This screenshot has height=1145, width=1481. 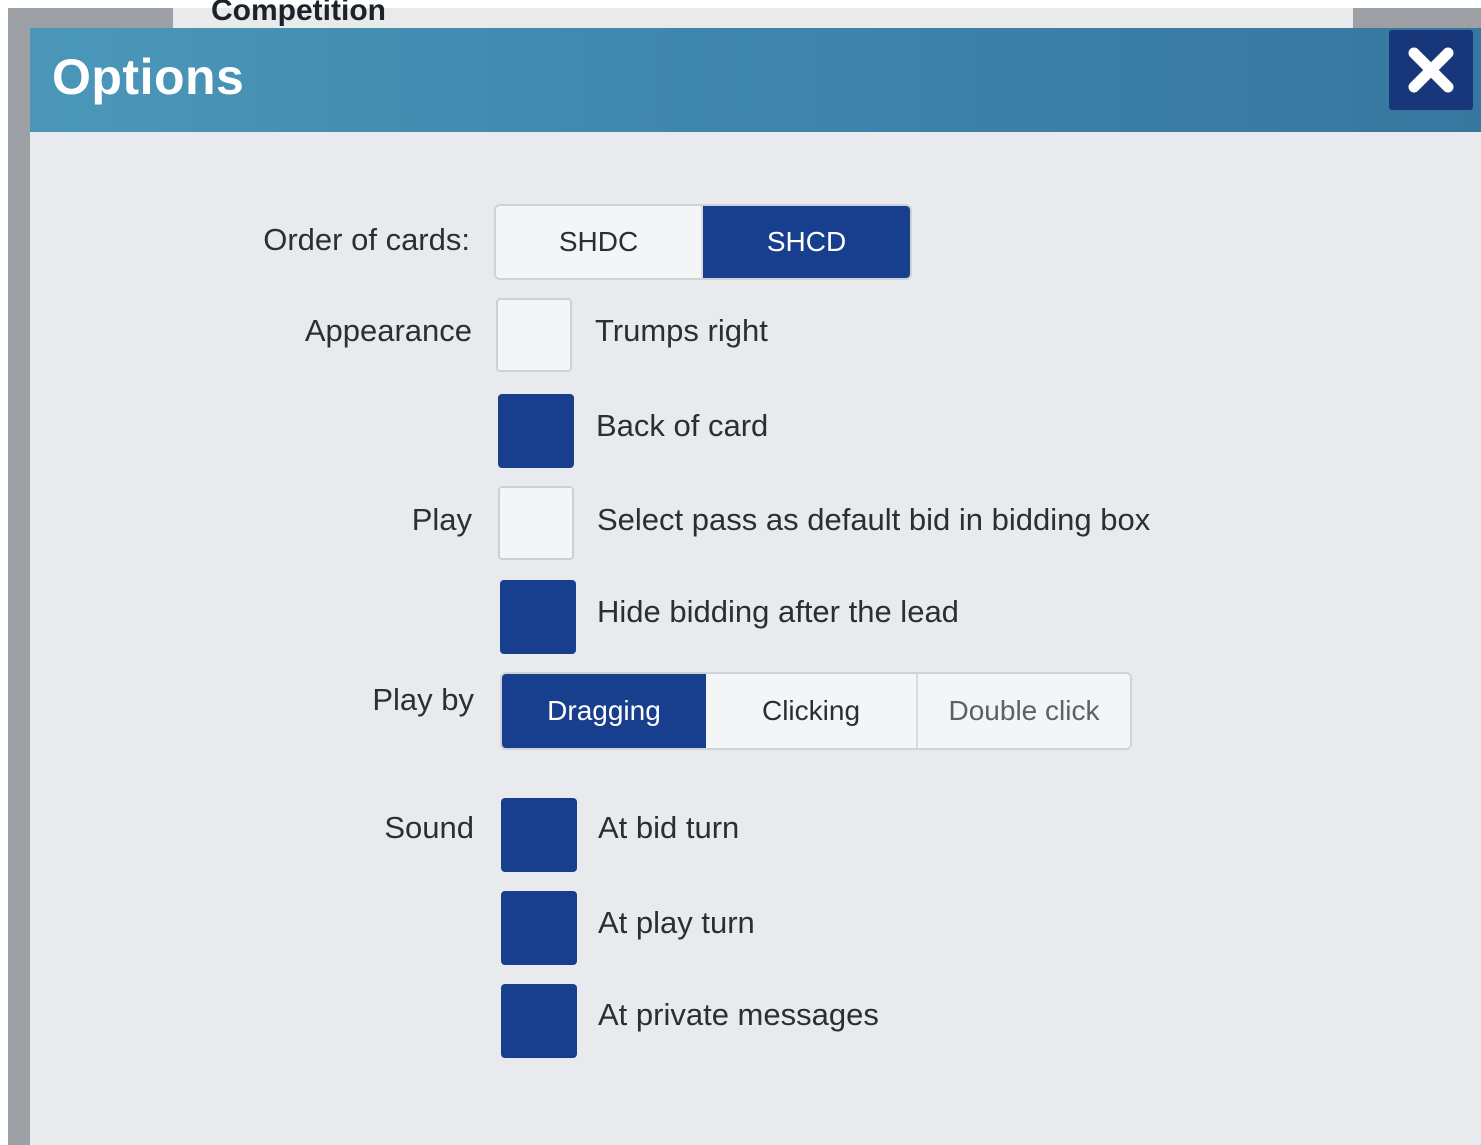 I want to click on order-of-cards-selector: SHDC SHCD, so click(x=703, y=242).